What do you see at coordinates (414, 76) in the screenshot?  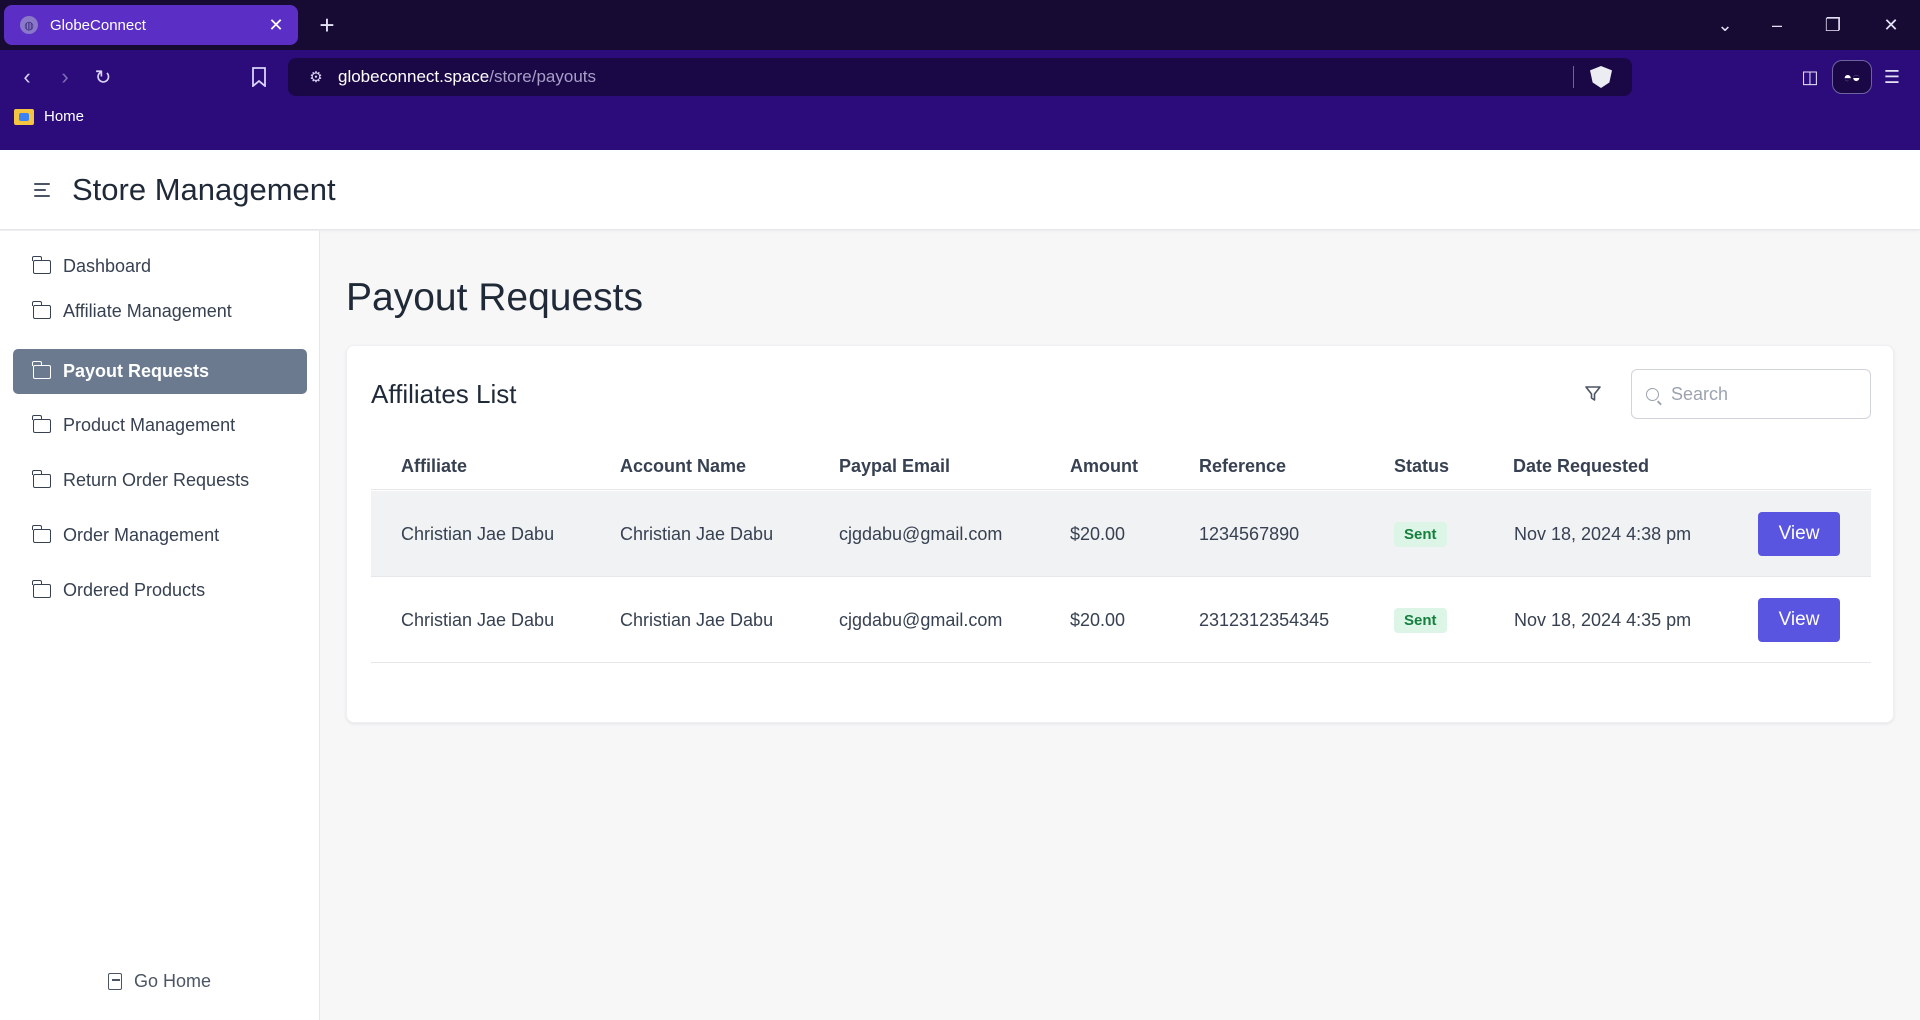 I see `url-host: globeconnect.space` at bounding box center [414, 76].